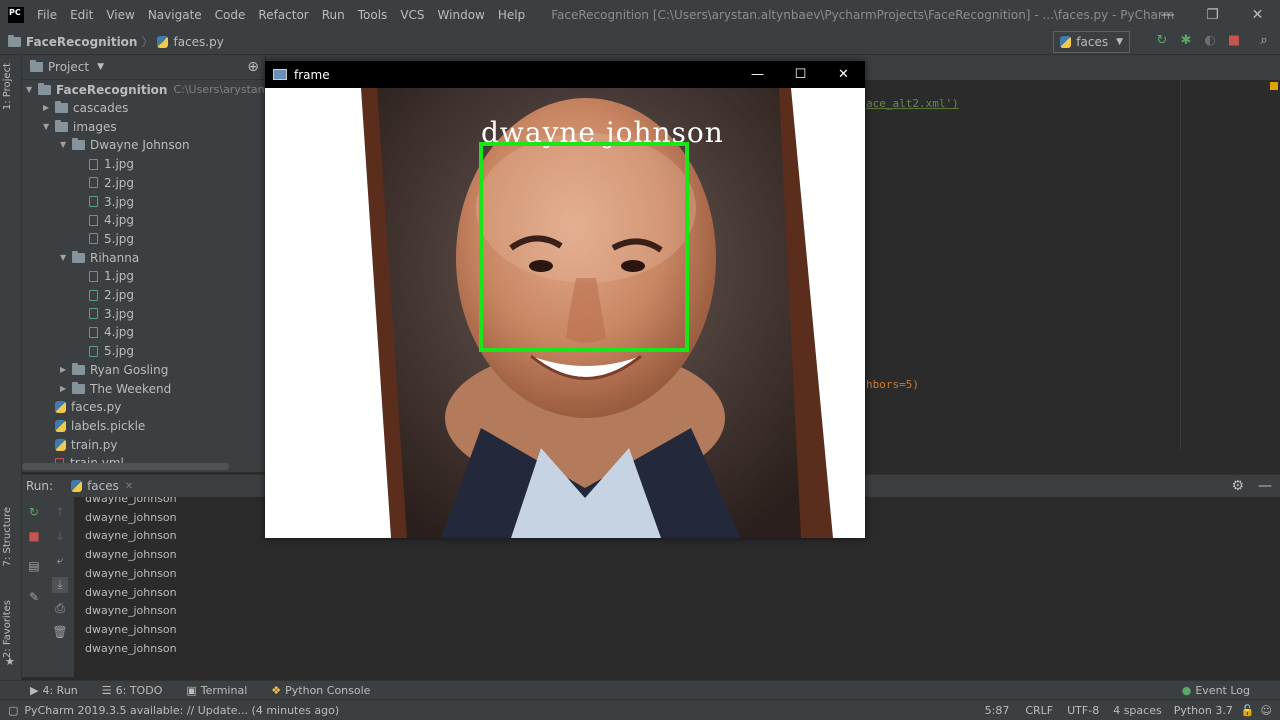  Describe the element at coordinates (7, 629) in the screenshot. I see `favorites-tool-tab: 2: Favorites` at that location.